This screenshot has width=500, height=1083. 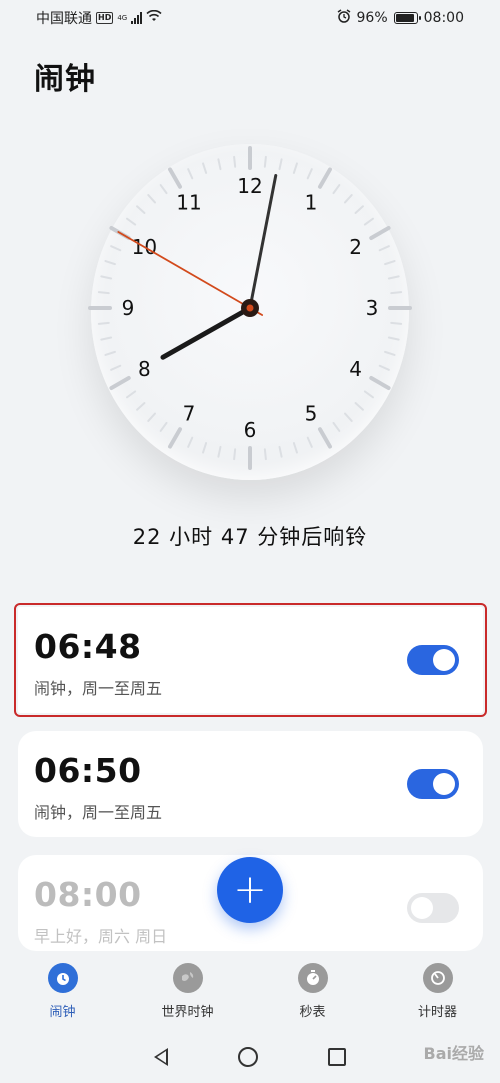 I want to click on alarm-label: 早上好，周六 周日, so click(x=101, y=936).